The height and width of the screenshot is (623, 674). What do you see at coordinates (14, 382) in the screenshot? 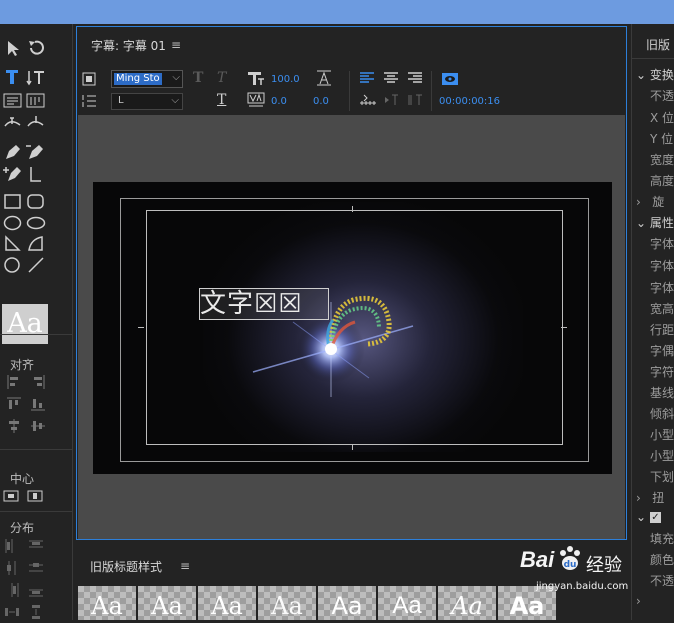
I see `align-left-icon` at bounding box center [14, 382].